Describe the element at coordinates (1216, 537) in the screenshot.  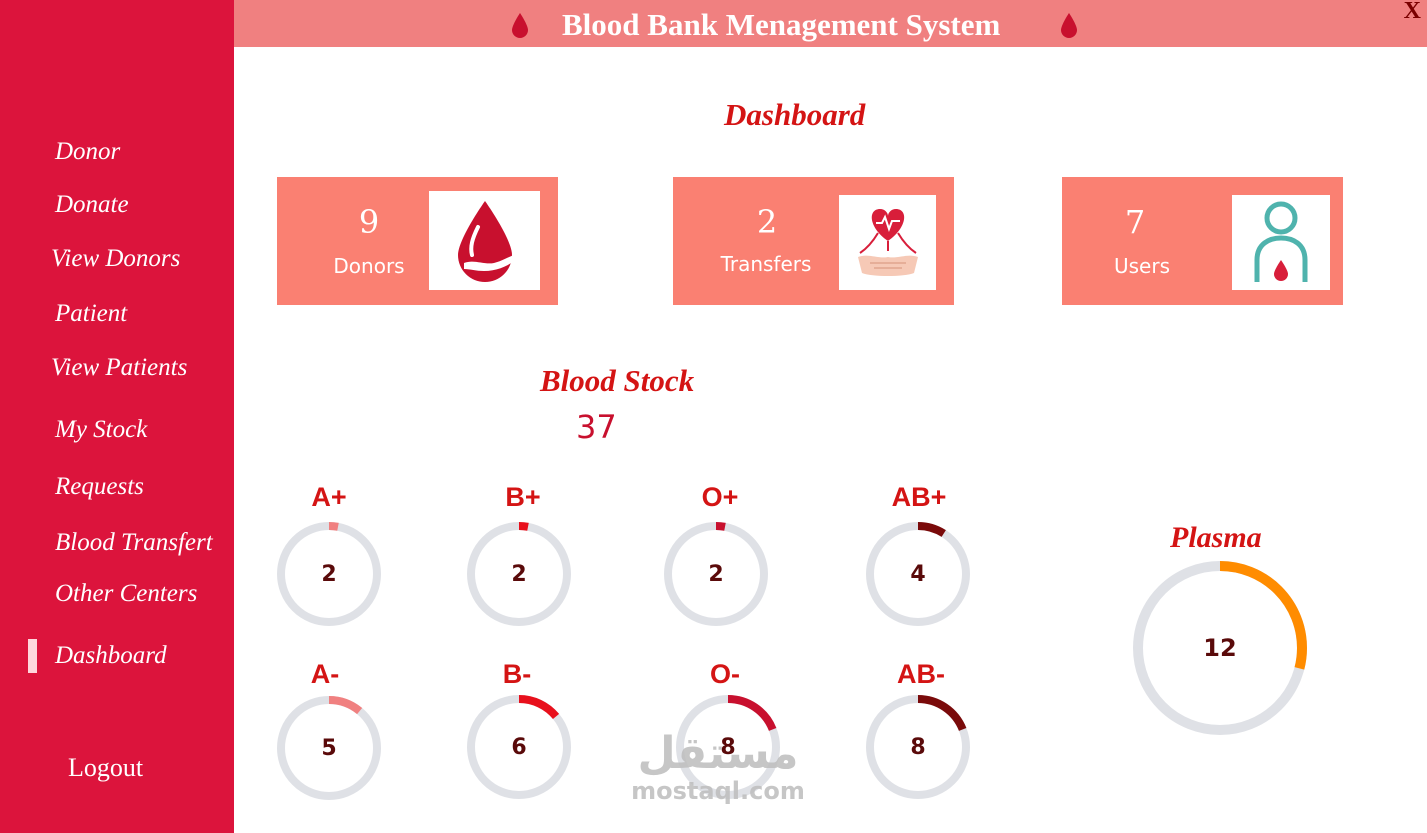
I see `plasma-heading: Plasma` at that location.